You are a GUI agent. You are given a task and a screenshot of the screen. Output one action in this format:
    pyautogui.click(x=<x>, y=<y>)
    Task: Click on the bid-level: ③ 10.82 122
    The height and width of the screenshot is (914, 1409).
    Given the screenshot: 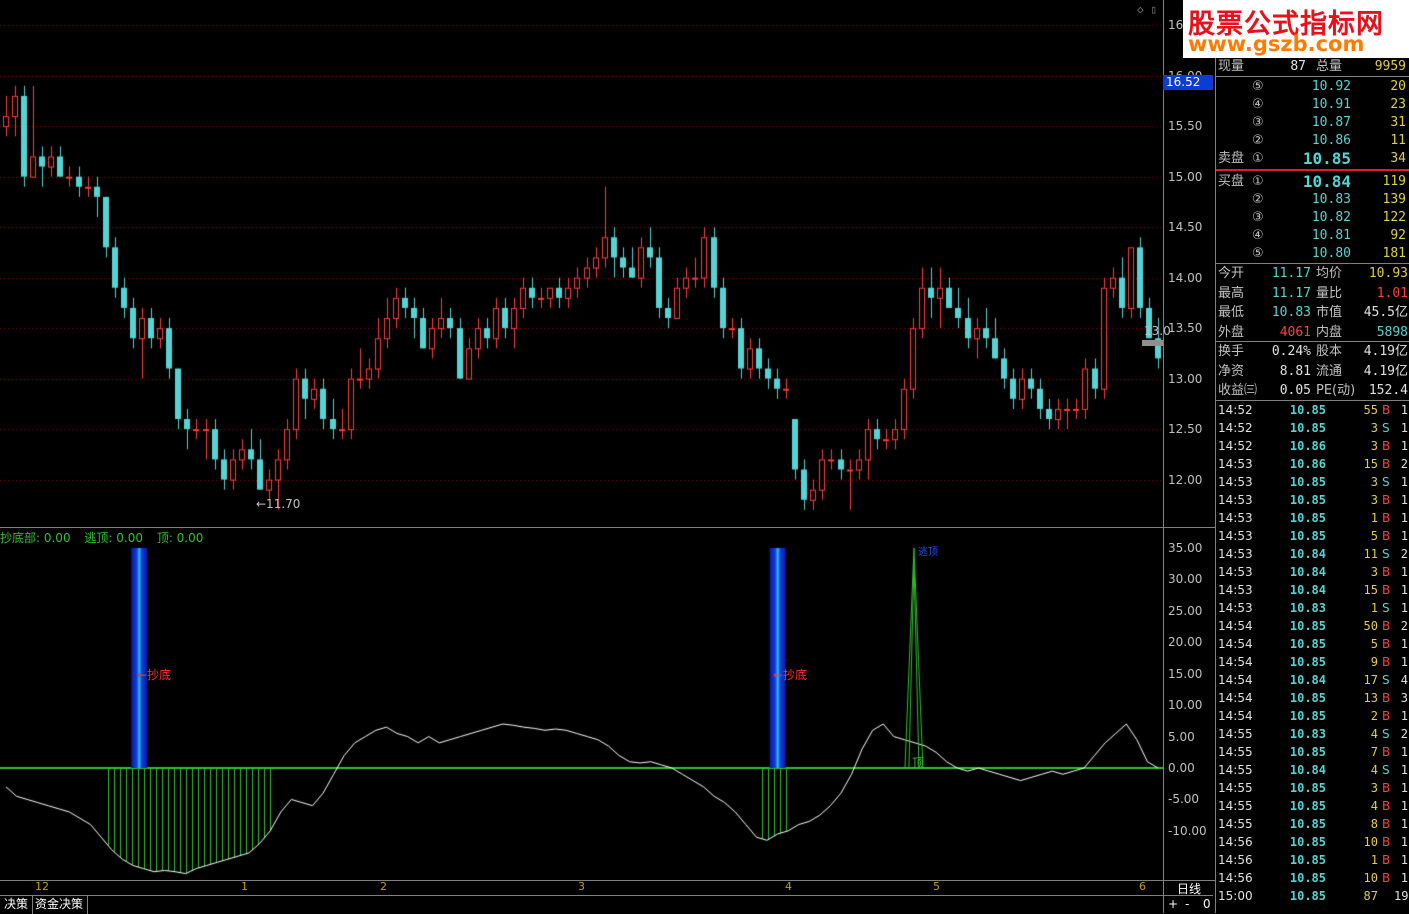 What is the action you would take?
    pyautogui.click(x=1312, y=218)
    